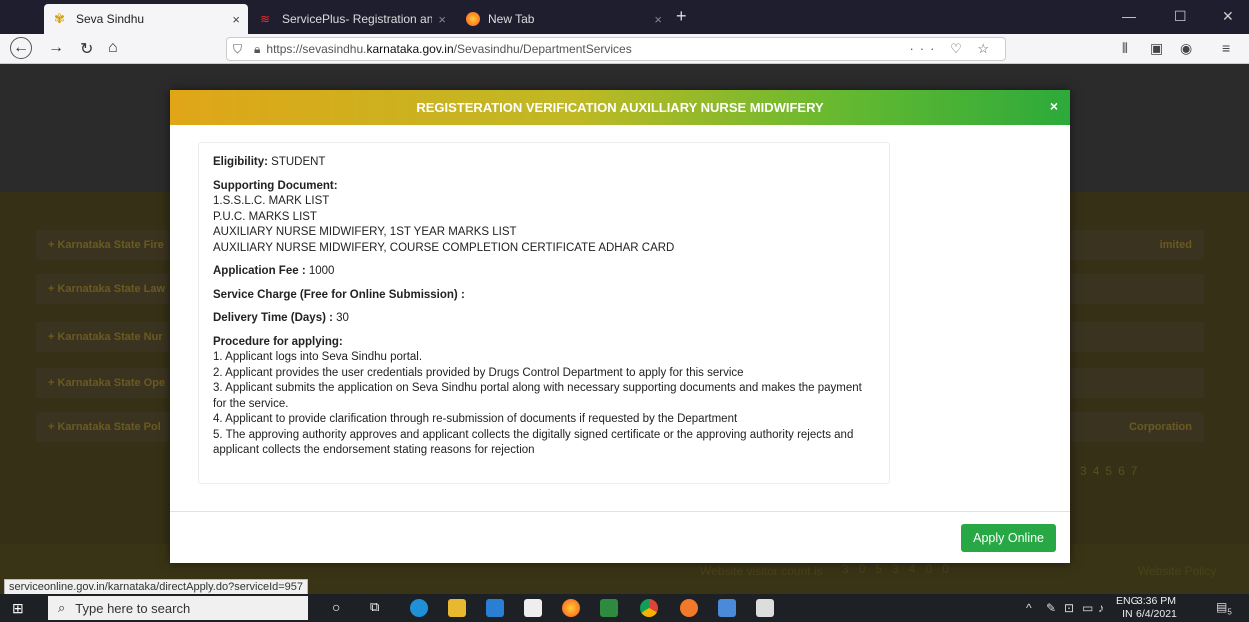 Image resolution: width=1249 pixels, height=622 pixels. I want to click on pager-item: 3, so click(1083, 471).